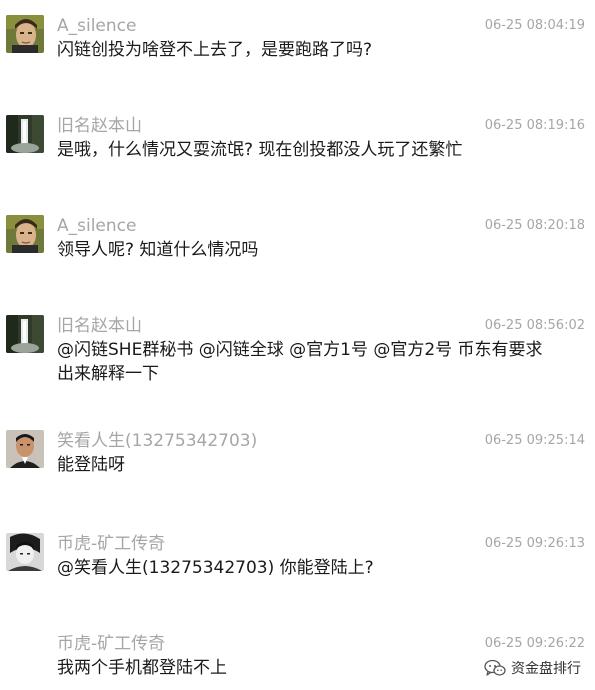 The height and width of the screenshot is (690, 595). I want to click on message-text: 是哦，什么情况又耍流氓? 现在创投都没人玩了还繁忙, so click(260, 150).